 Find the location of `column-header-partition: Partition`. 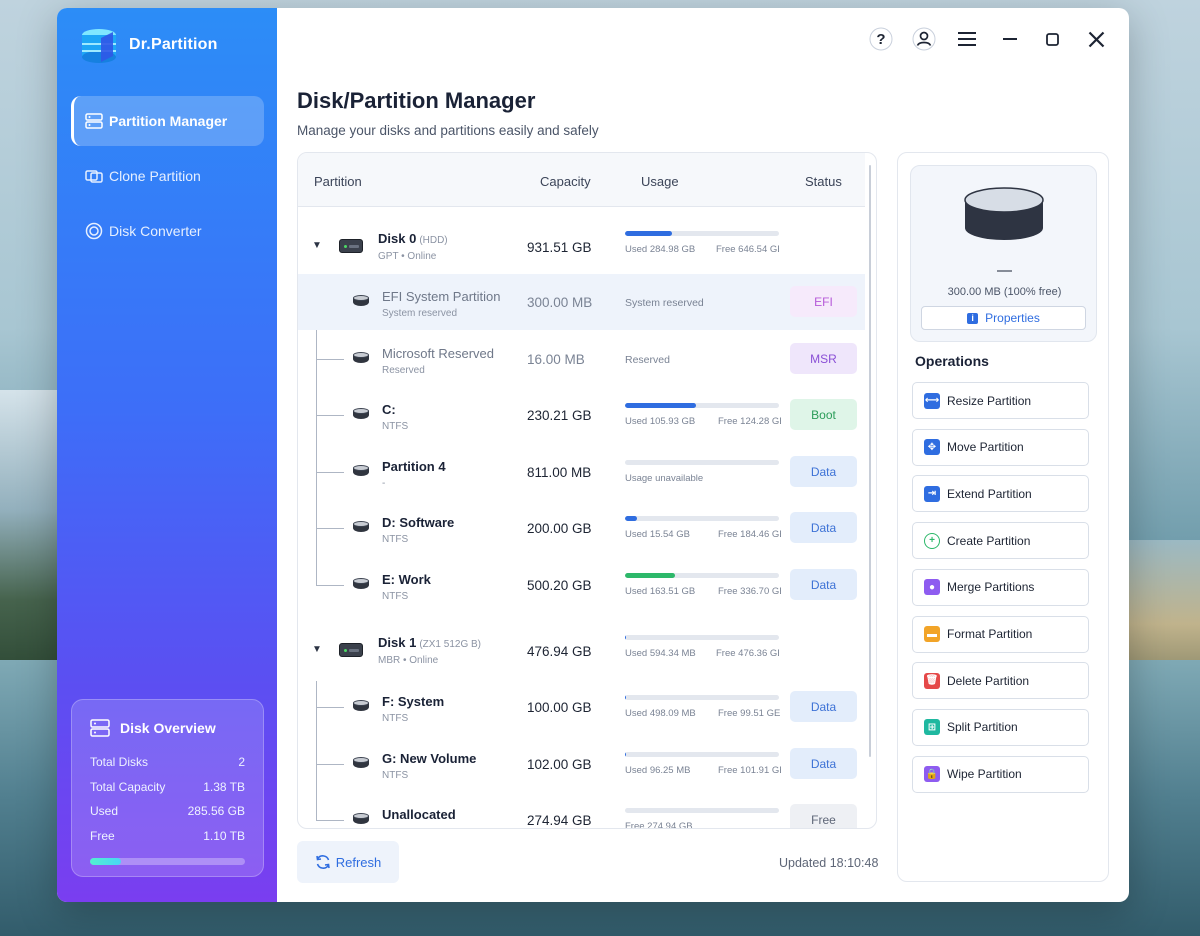

column-header-partition: Partition is located at coordinates (338, 181).